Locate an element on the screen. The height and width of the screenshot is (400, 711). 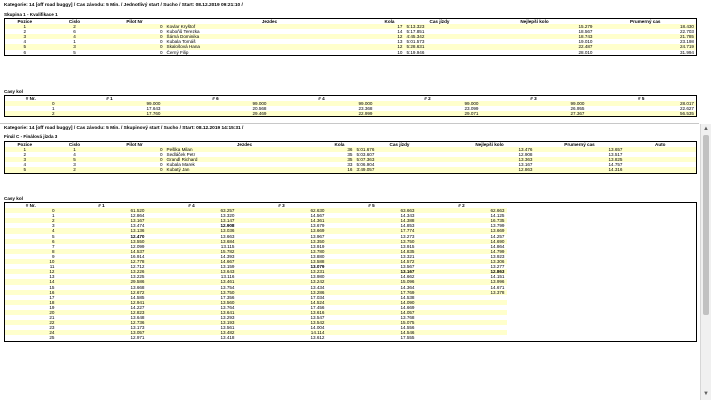
table-cell: 16 is located at coordinates (339, 170).